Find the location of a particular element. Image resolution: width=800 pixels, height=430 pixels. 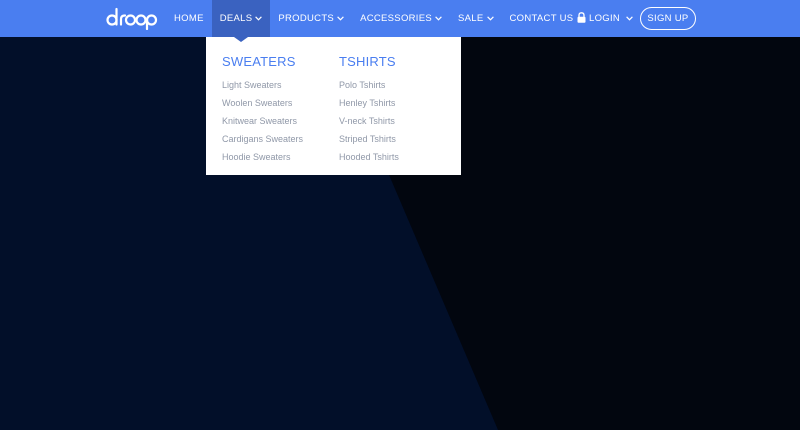

dropdown-link: Cardigans Sweaters is located at coordinates (262, 139).